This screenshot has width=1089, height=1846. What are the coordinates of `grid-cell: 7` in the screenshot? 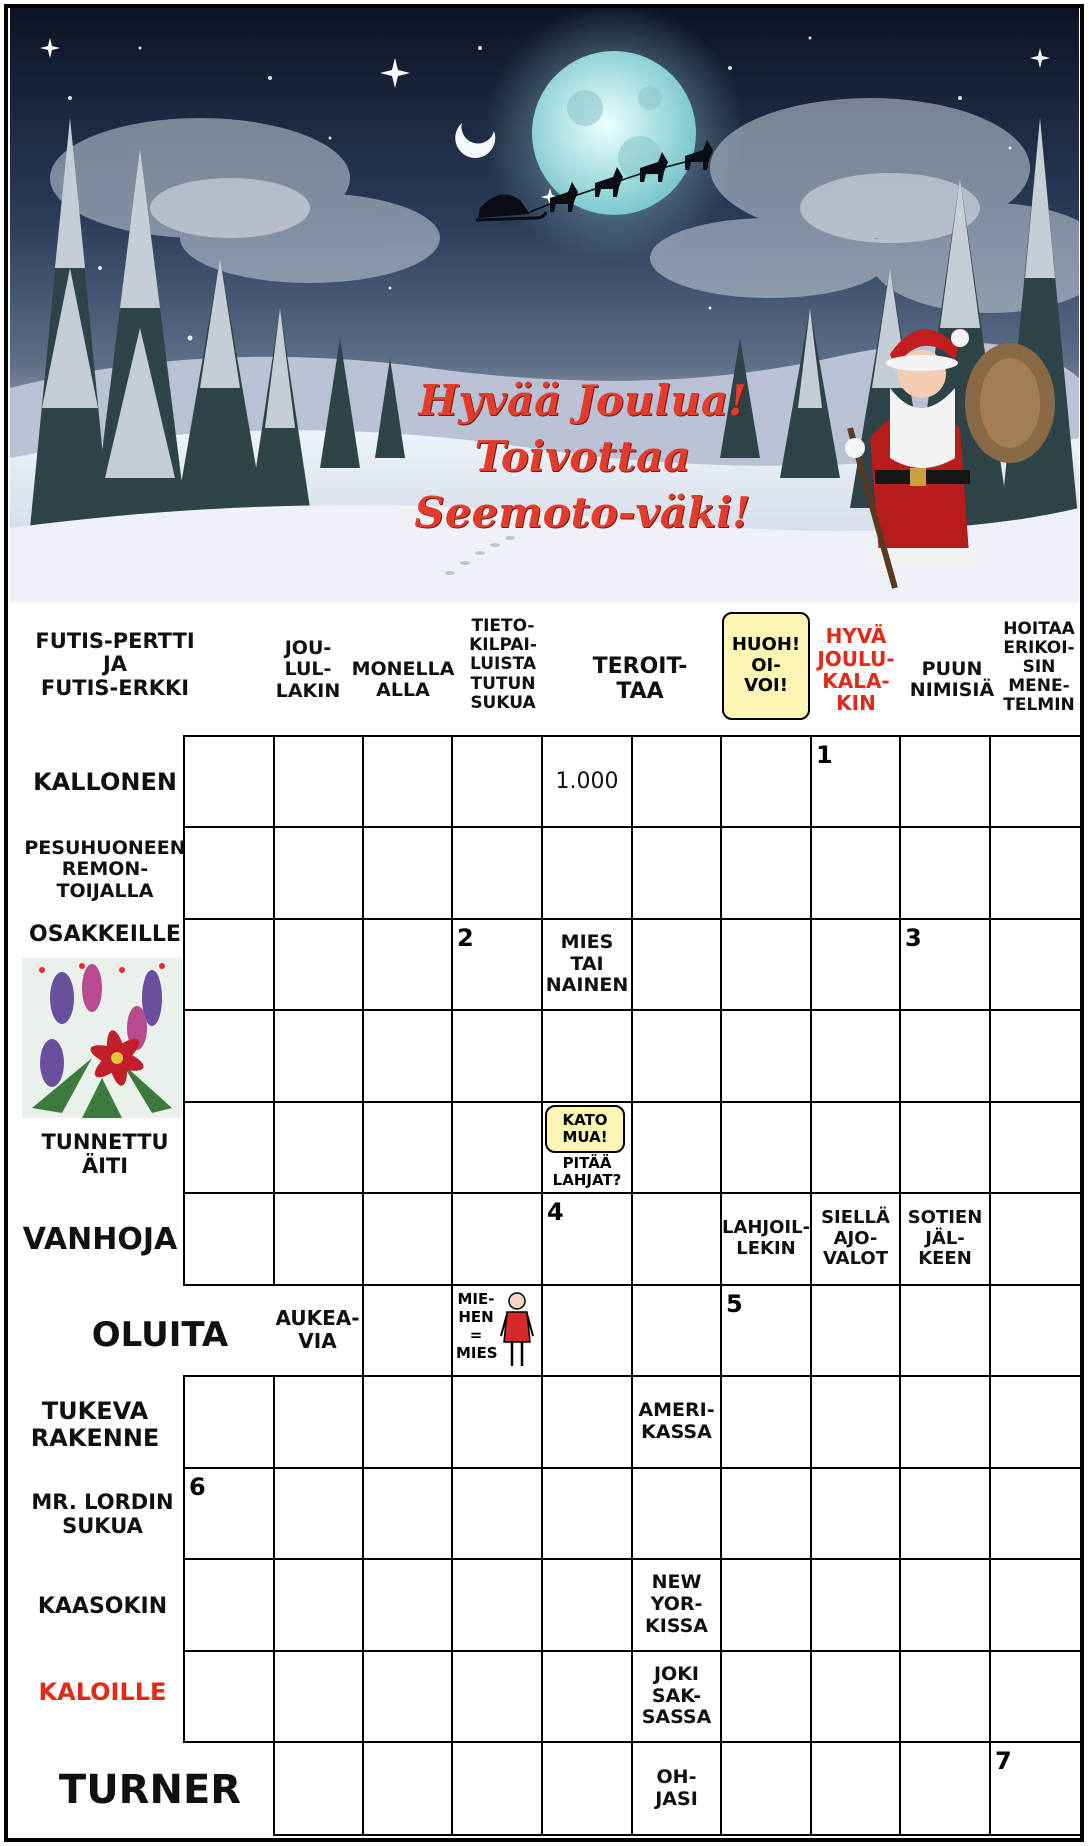 It's located at (1035, 1788).